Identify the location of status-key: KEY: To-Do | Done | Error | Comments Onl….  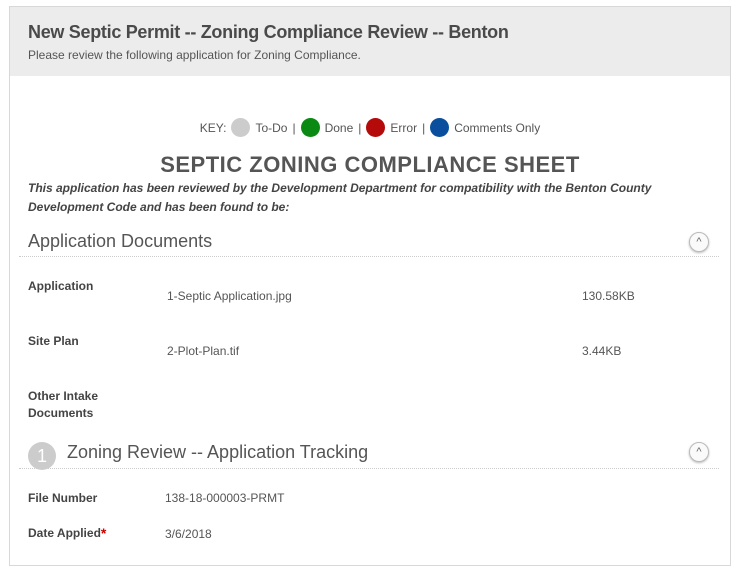
(370, 127).